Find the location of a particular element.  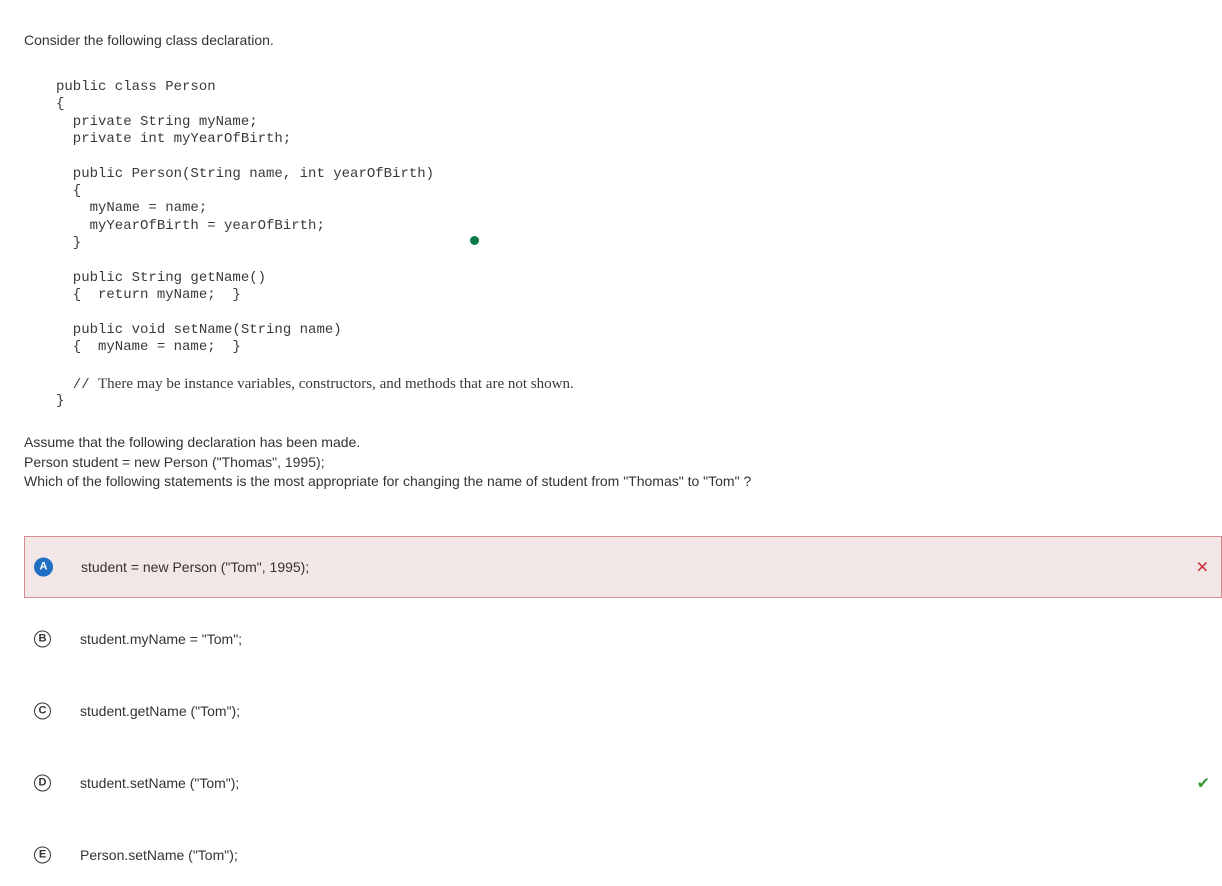

close-icon: ✕ is located at coordinates (1202, 567).